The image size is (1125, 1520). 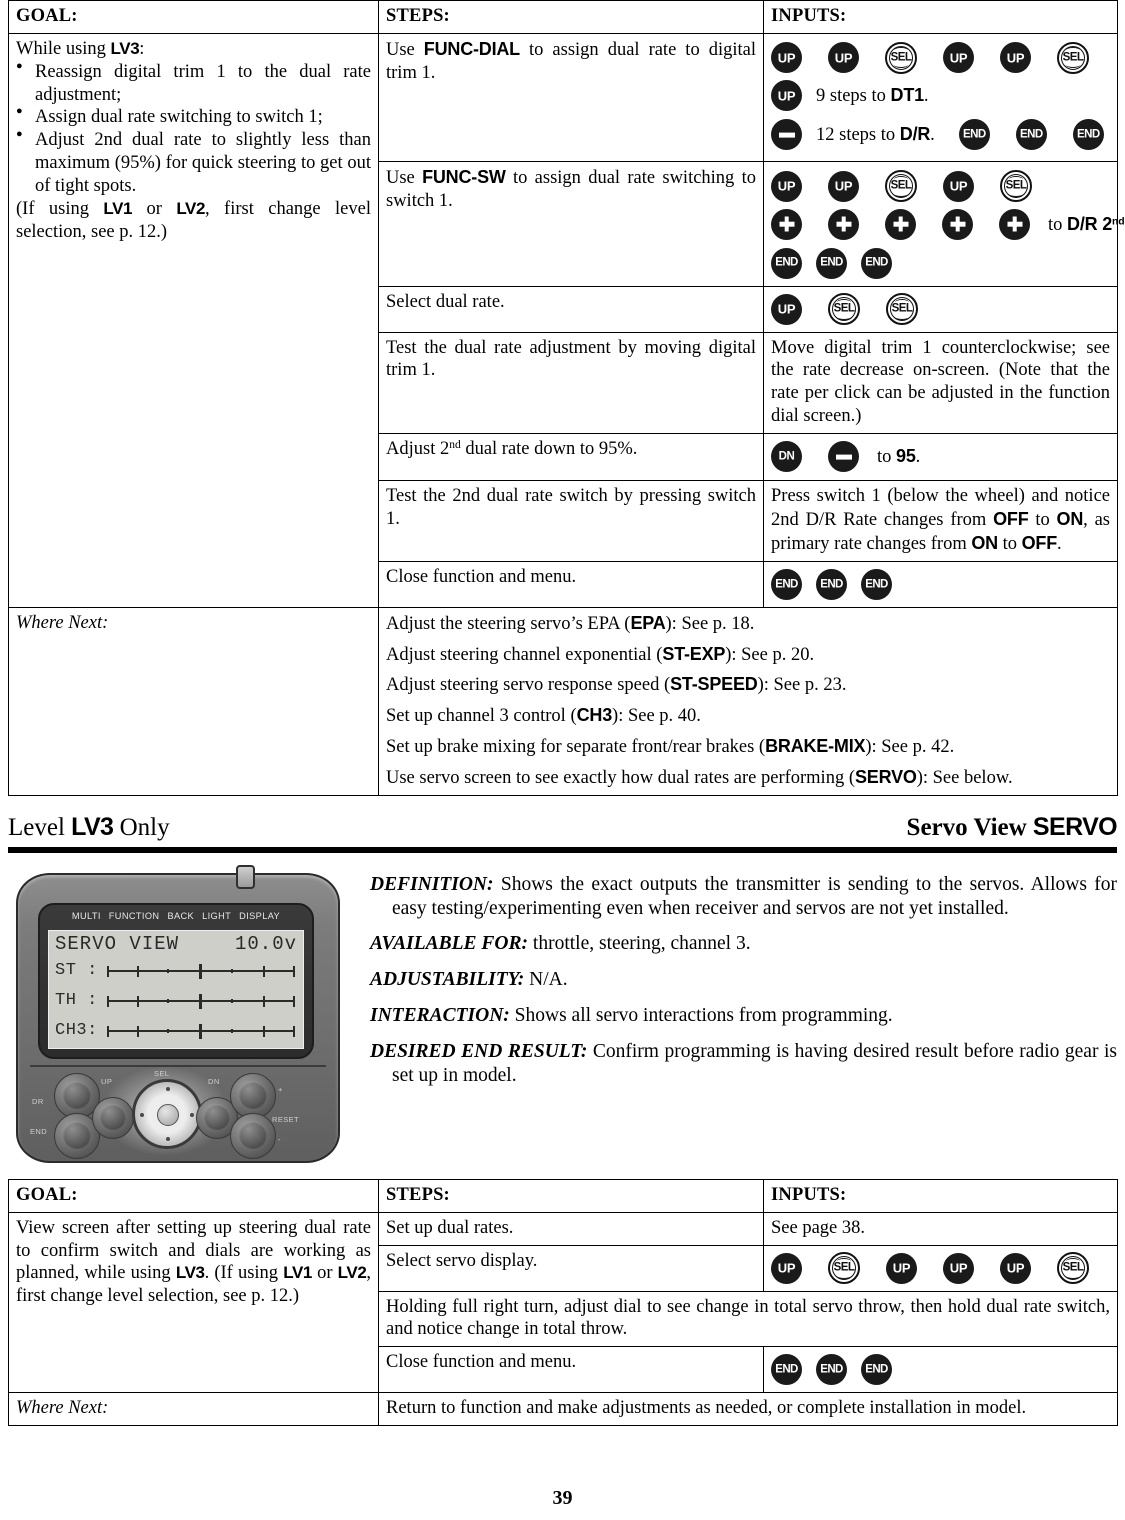 What do you see at coordinates (1075, 826) in the screenshot?
I see `function-code-servo: SERVO` at bounding box center [1075, 826].